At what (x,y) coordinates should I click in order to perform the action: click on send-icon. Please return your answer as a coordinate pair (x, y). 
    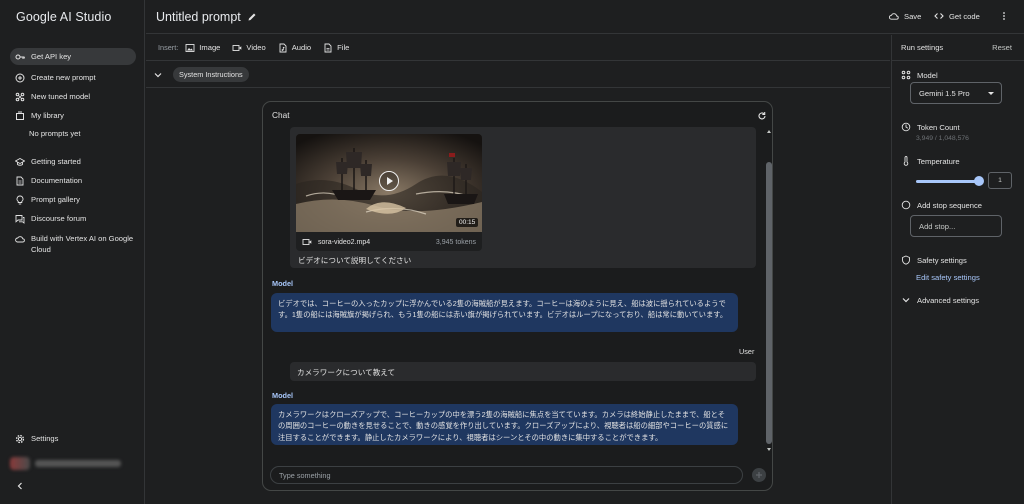
    Looking at the image, I should click on (759, 475).